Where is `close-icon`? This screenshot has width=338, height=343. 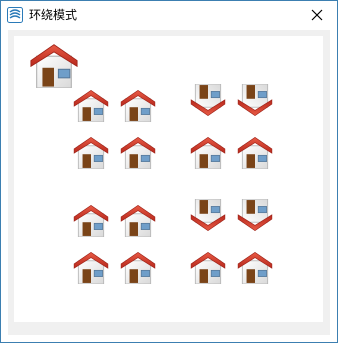 close-icon is located at coordinates (317, 15).